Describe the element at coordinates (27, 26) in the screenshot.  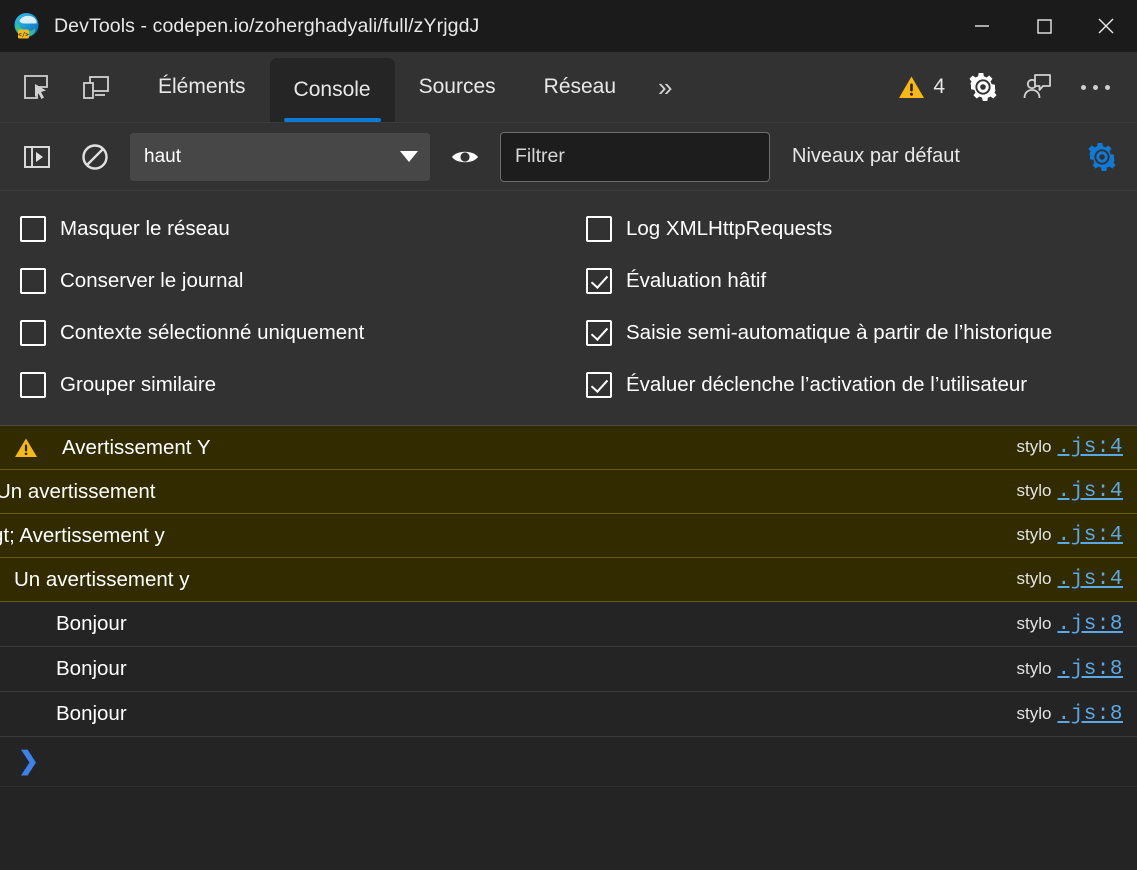
I see `edge-devtools-logo-icon: </>` at that location.